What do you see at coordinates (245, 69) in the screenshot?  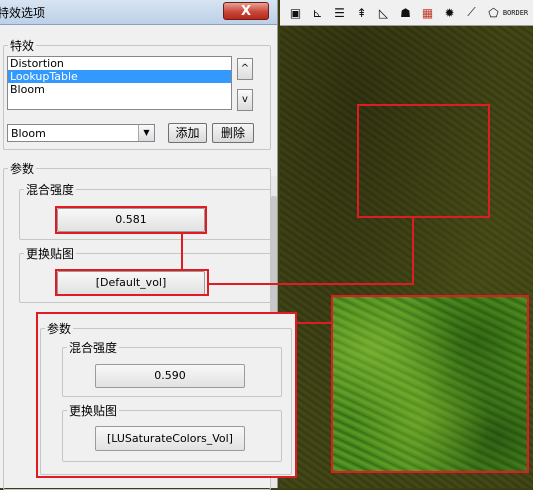 I see `move-up-button: ^` at bounding box center [245, 69].